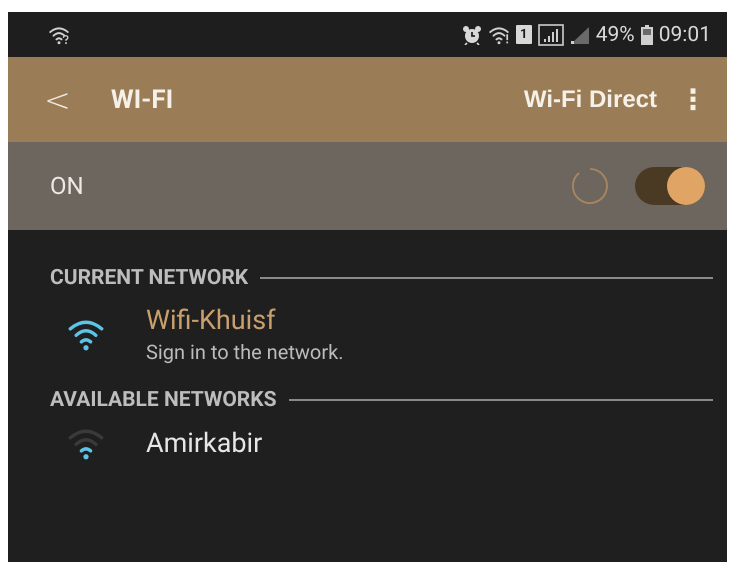  I want to click on network-status: Sign in to the network., so click(245, 352).